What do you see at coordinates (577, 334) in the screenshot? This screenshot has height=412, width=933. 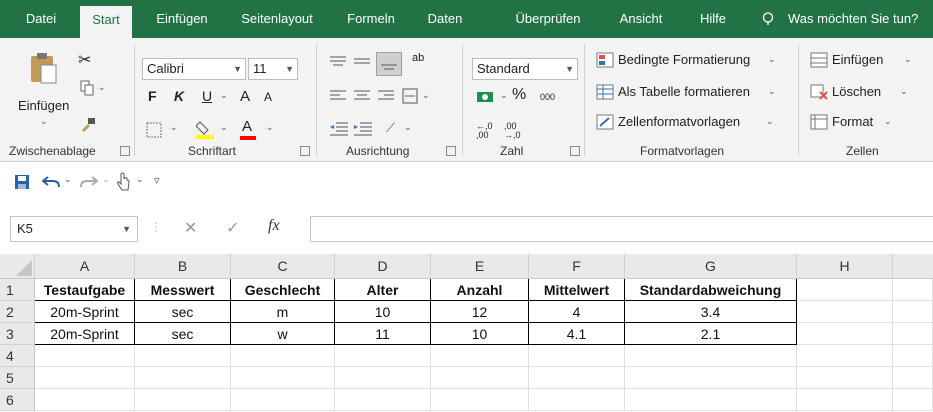 I see `cell-f3: 4.1` at bounding box center [577, 334].